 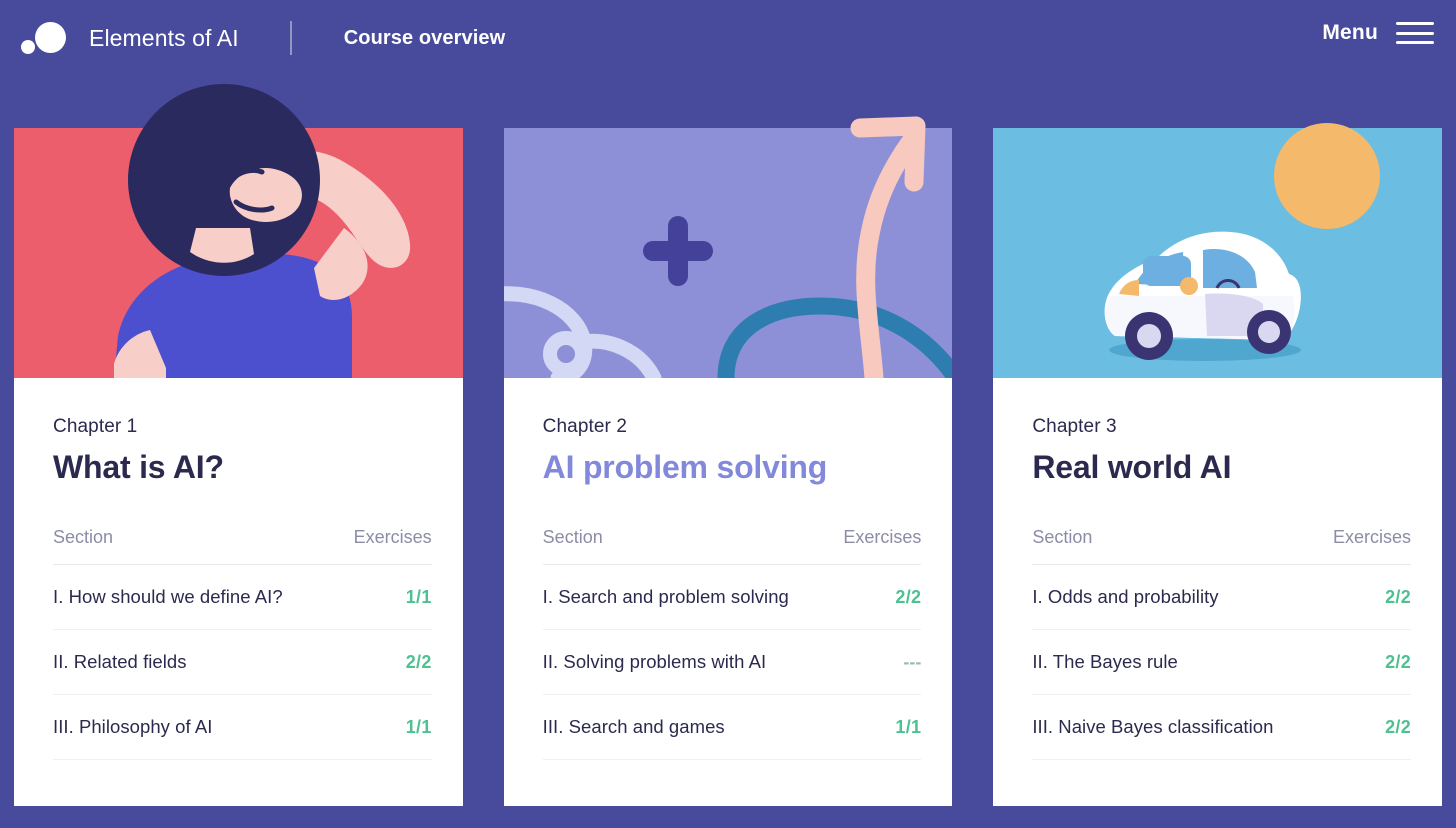 I want to click on section-row: II. Related fields 2/2, so click(x=242, y=662).